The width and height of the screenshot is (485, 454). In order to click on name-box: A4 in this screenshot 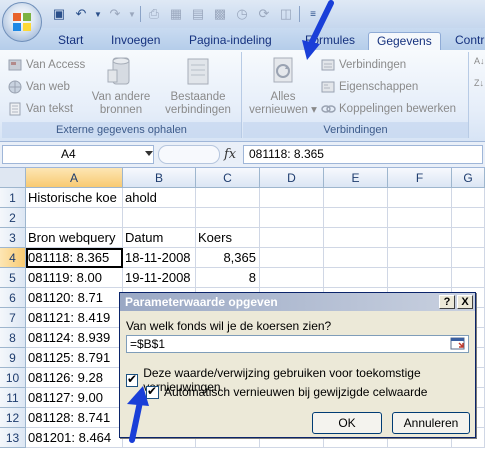, I will do `click(78, 154)`.